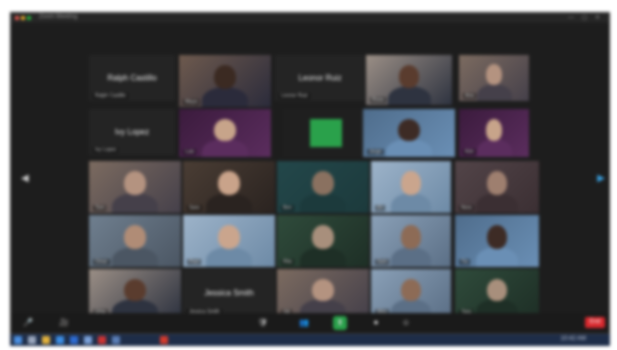 The image size is (617, 350). I want to click on participant-video-tile: Ben, so click(323, 187).